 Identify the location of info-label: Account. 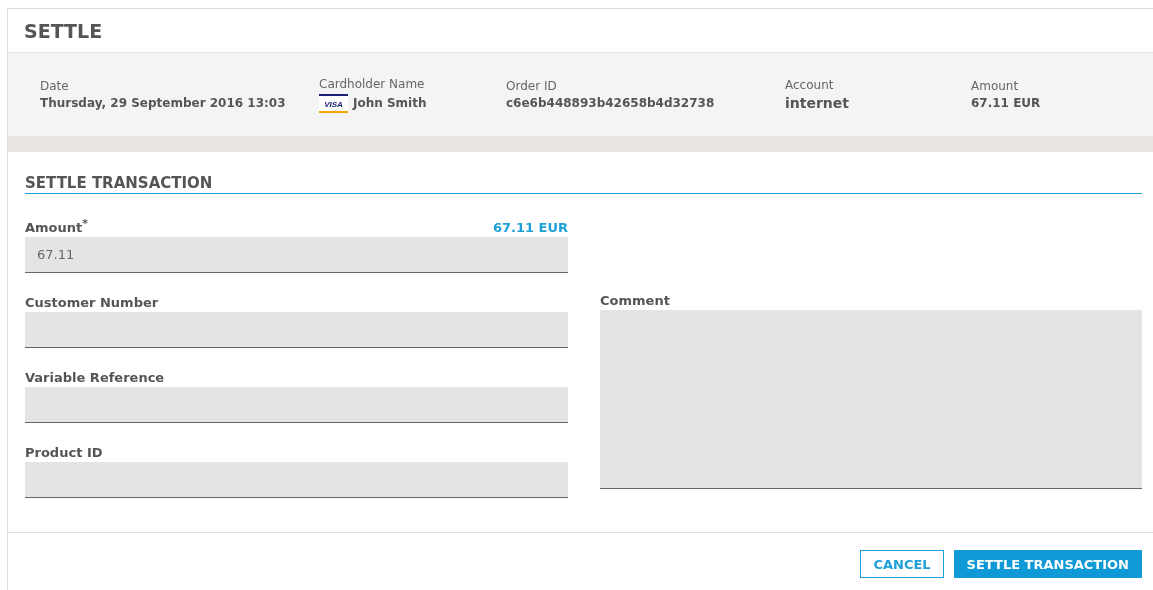
(810, 85).